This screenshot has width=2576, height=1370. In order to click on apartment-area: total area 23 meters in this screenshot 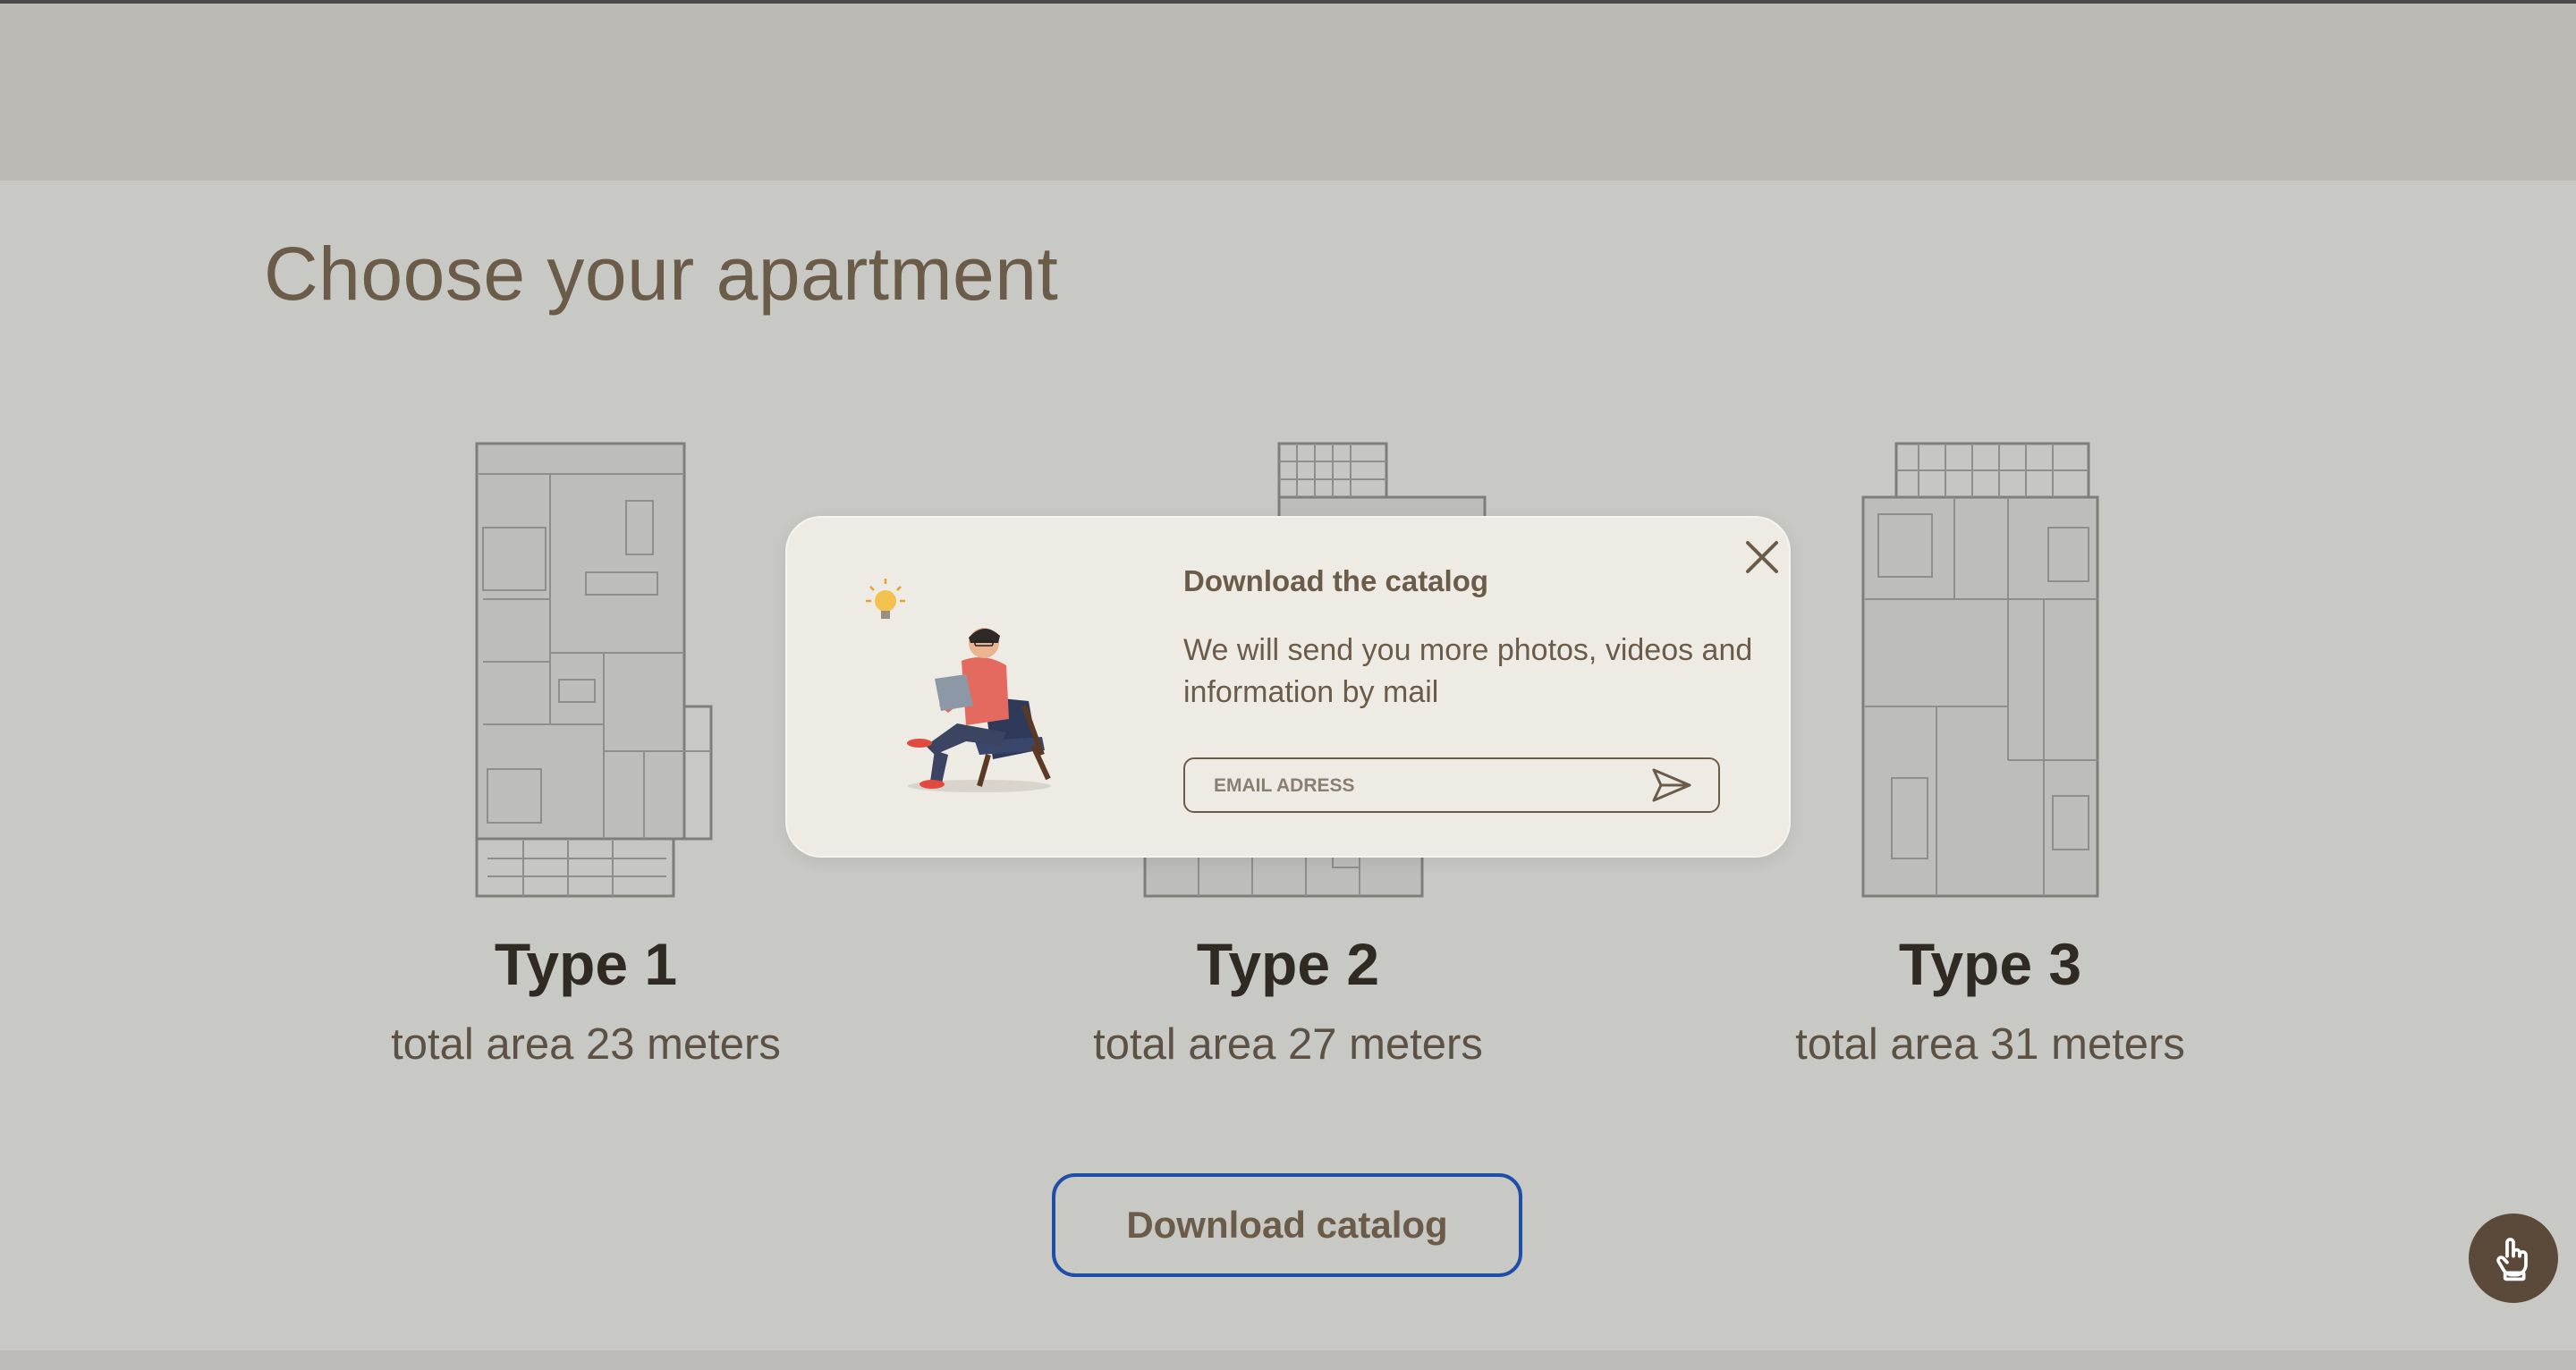, I will do `click(586, 1044)`.